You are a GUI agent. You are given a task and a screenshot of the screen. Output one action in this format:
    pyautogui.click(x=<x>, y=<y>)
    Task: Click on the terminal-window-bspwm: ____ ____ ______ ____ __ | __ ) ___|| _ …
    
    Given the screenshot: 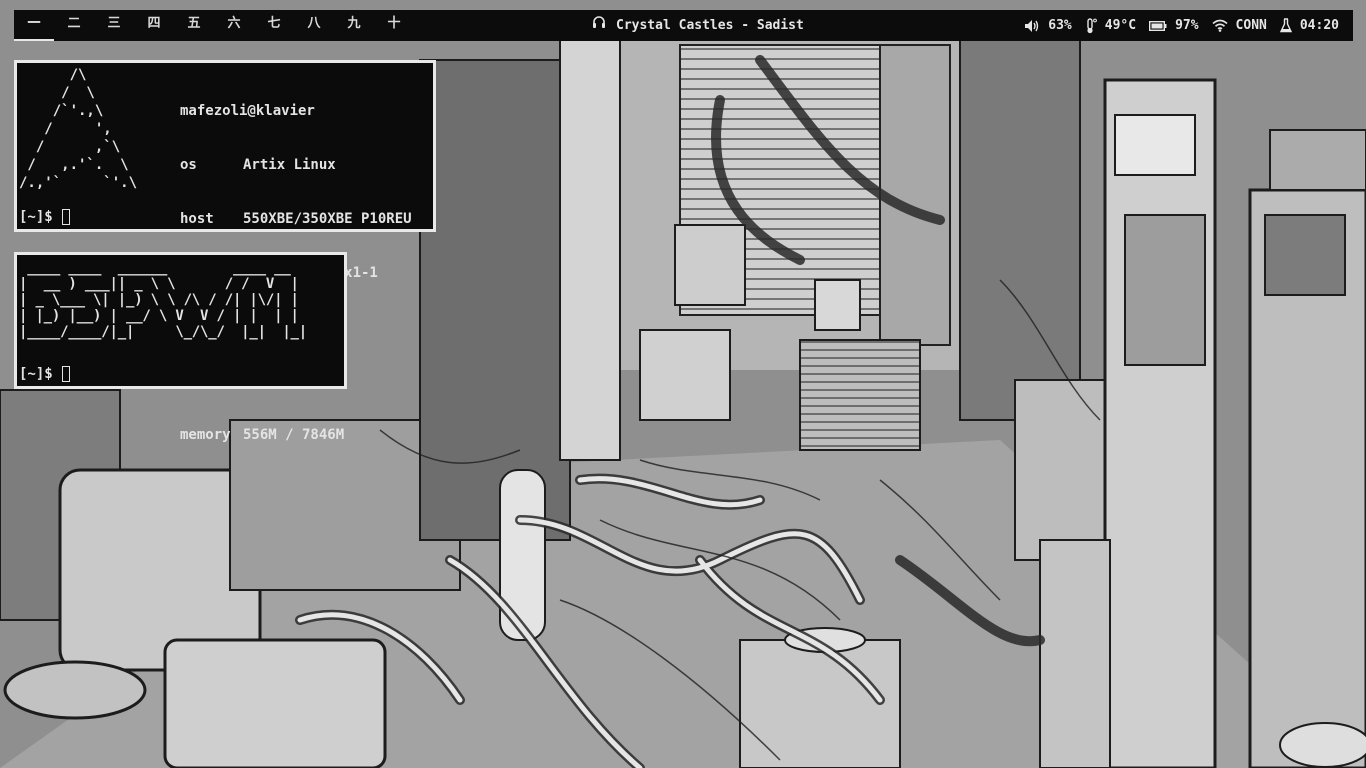 What is the action you would take?
    pyautogui.click(x=180, y=320)
    